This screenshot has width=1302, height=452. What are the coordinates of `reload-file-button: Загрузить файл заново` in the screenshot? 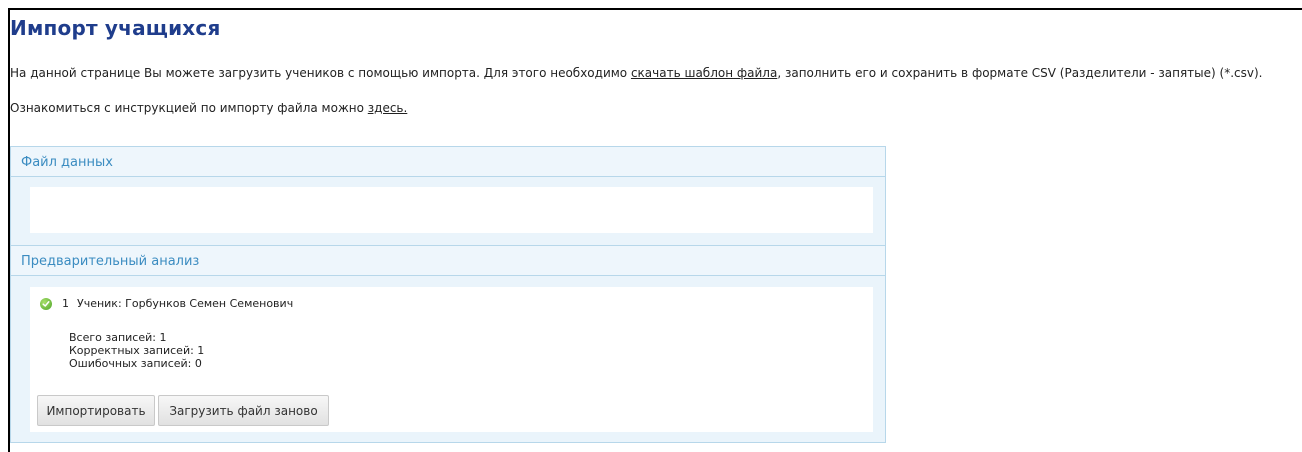 It's located at (243, 410).